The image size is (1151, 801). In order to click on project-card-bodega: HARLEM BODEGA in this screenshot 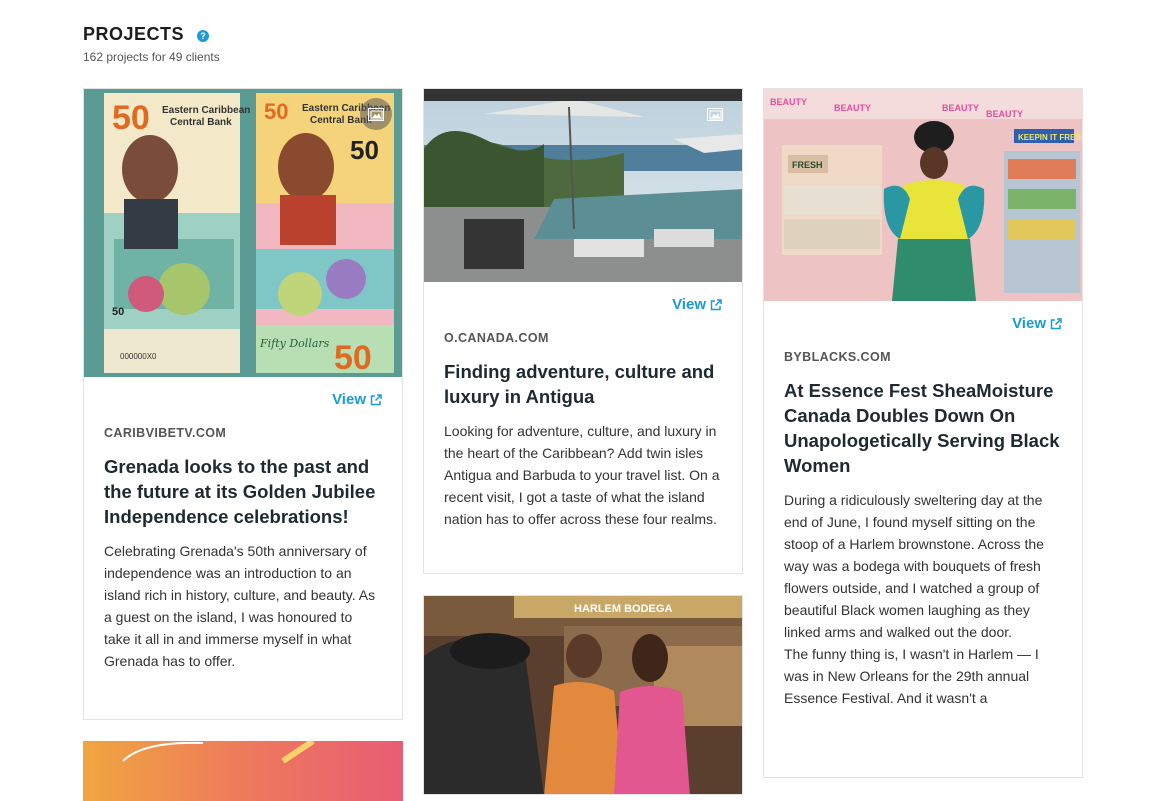, I will do `click(583, 695)`.